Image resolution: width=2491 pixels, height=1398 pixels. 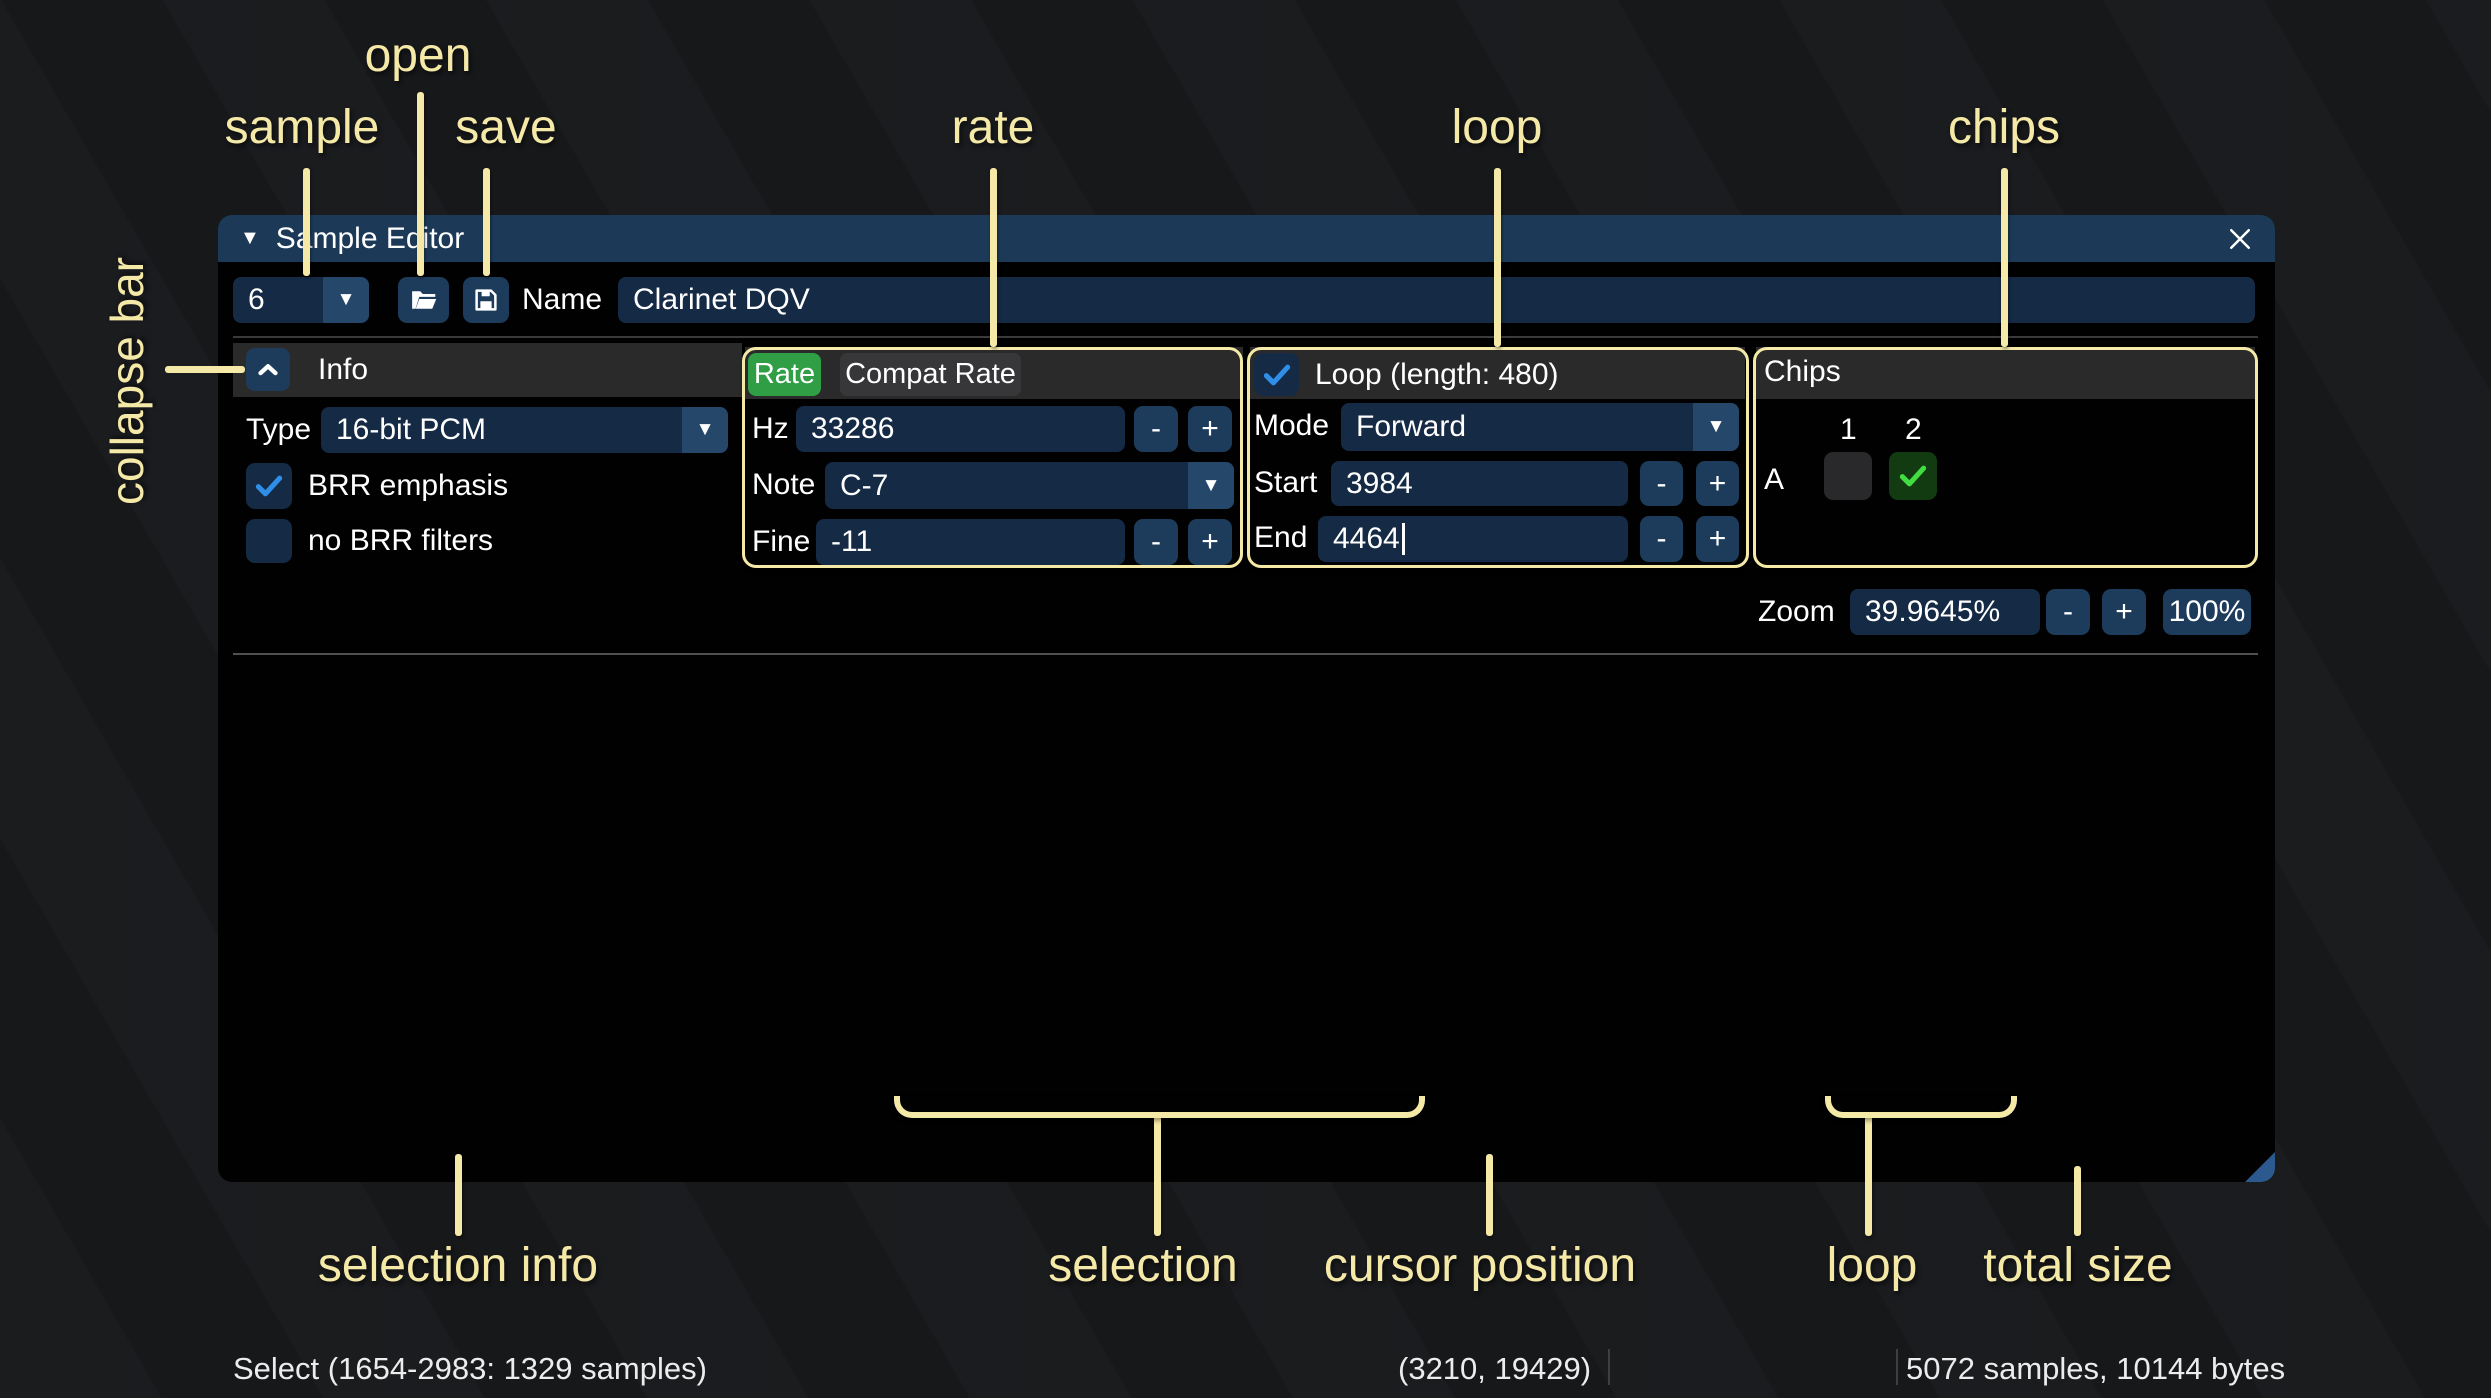 I want to click on no-brr-filters-label: no BRR filters, so click(x=401, y=540).